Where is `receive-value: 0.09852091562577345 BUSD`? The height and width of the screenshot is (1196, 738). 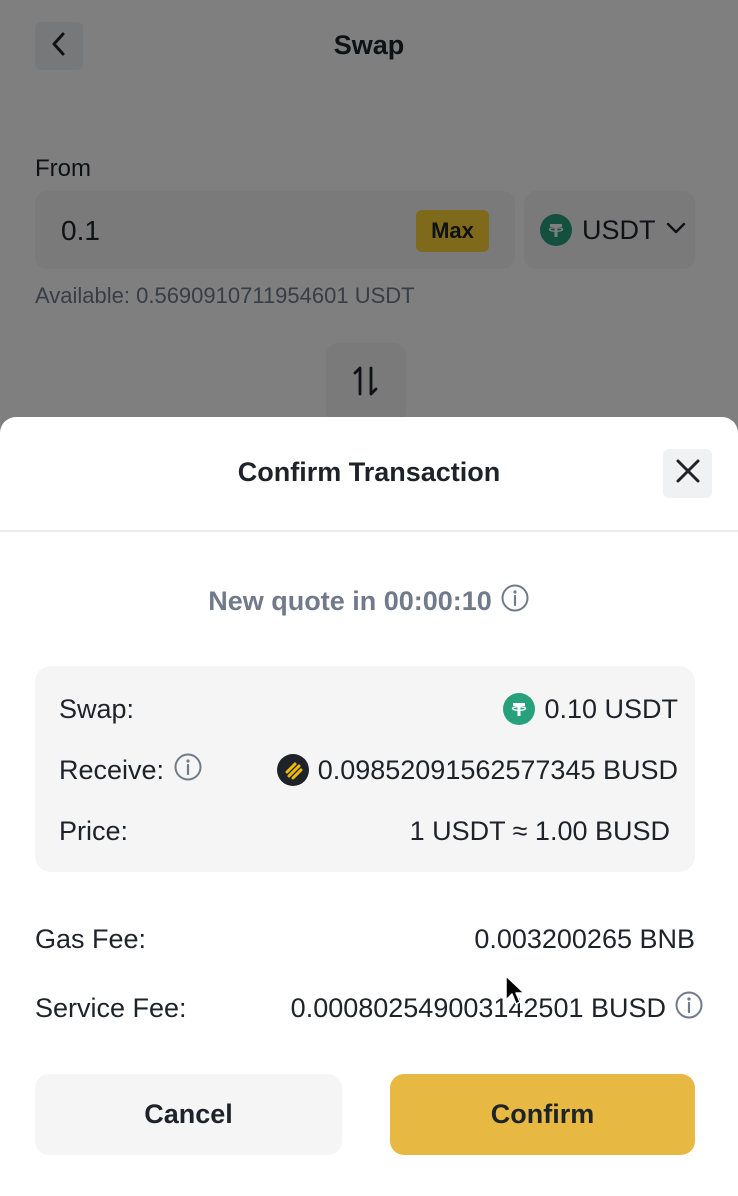
receive-value: 0.09852091562577345 BUSD is located at coordinates (497, 769).